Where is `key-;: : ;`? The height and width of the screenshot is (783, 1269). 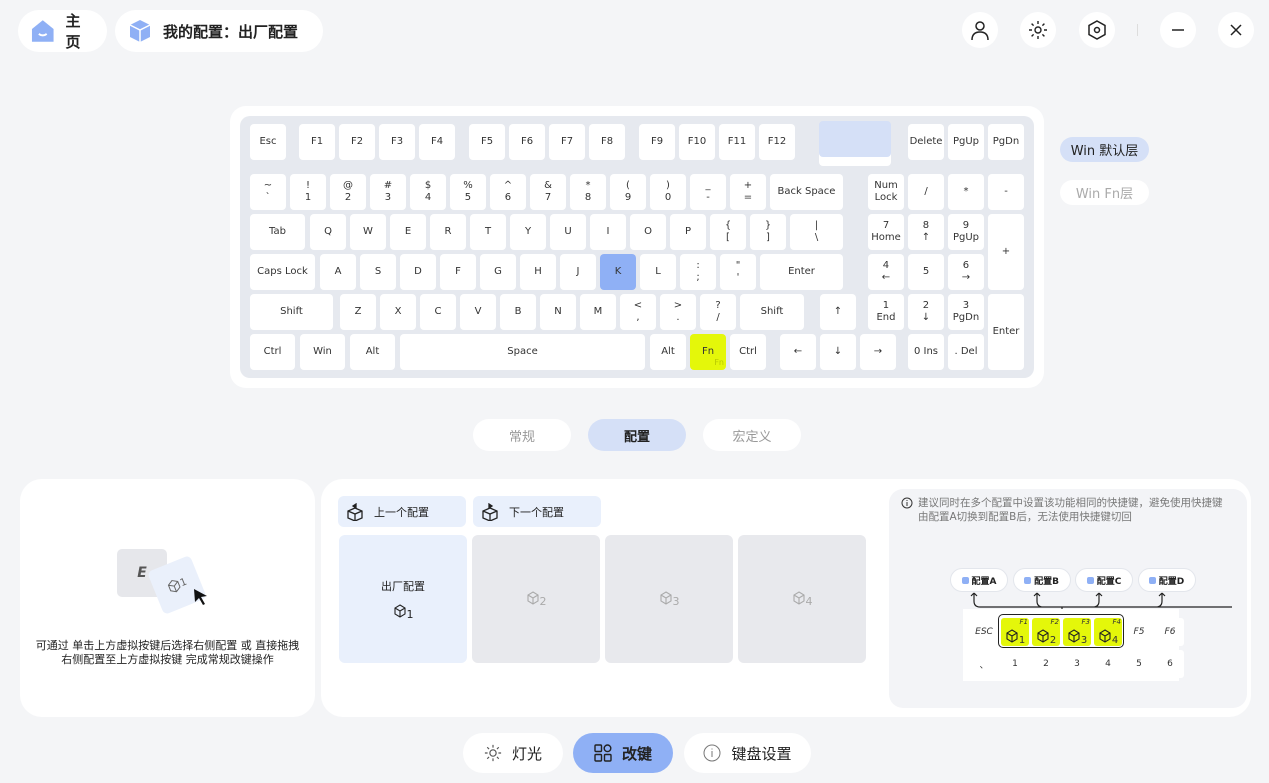 key-;: : ; is located at coordinates (698, 272).